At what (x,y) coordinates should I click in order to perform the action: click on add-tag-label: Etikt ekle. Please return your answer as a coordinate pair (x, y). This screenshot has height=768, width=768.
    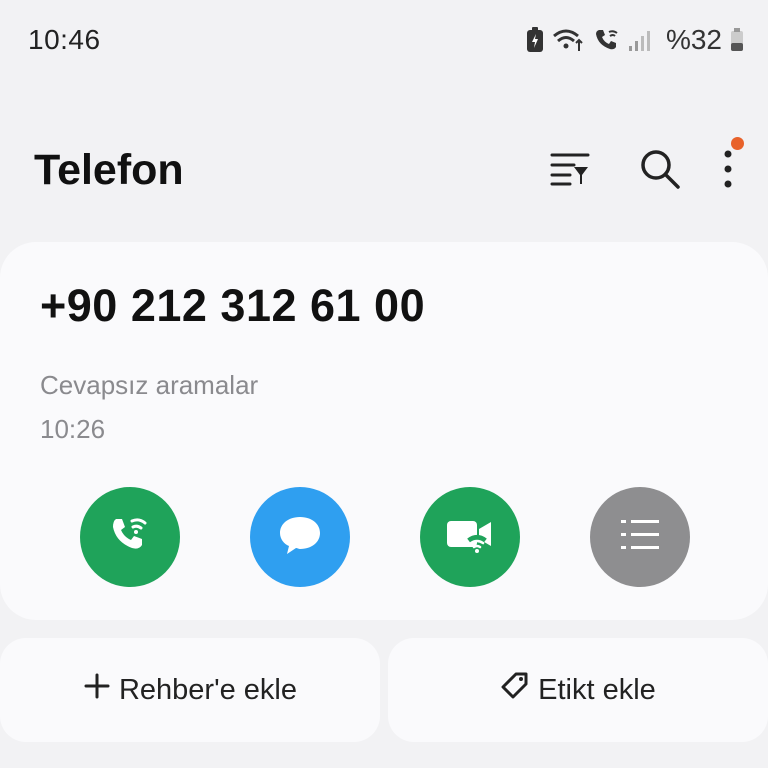
    Looking at the image, I should click on (597, 689).